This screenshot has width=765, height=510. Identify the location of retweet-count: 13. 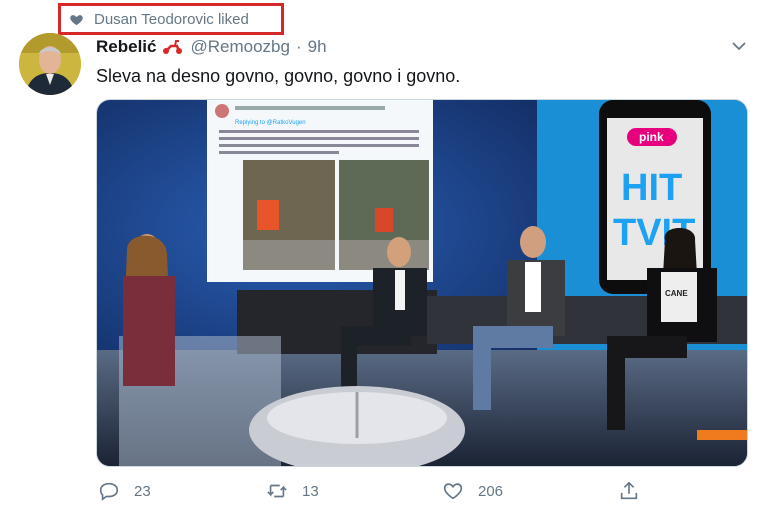
(310, 491).